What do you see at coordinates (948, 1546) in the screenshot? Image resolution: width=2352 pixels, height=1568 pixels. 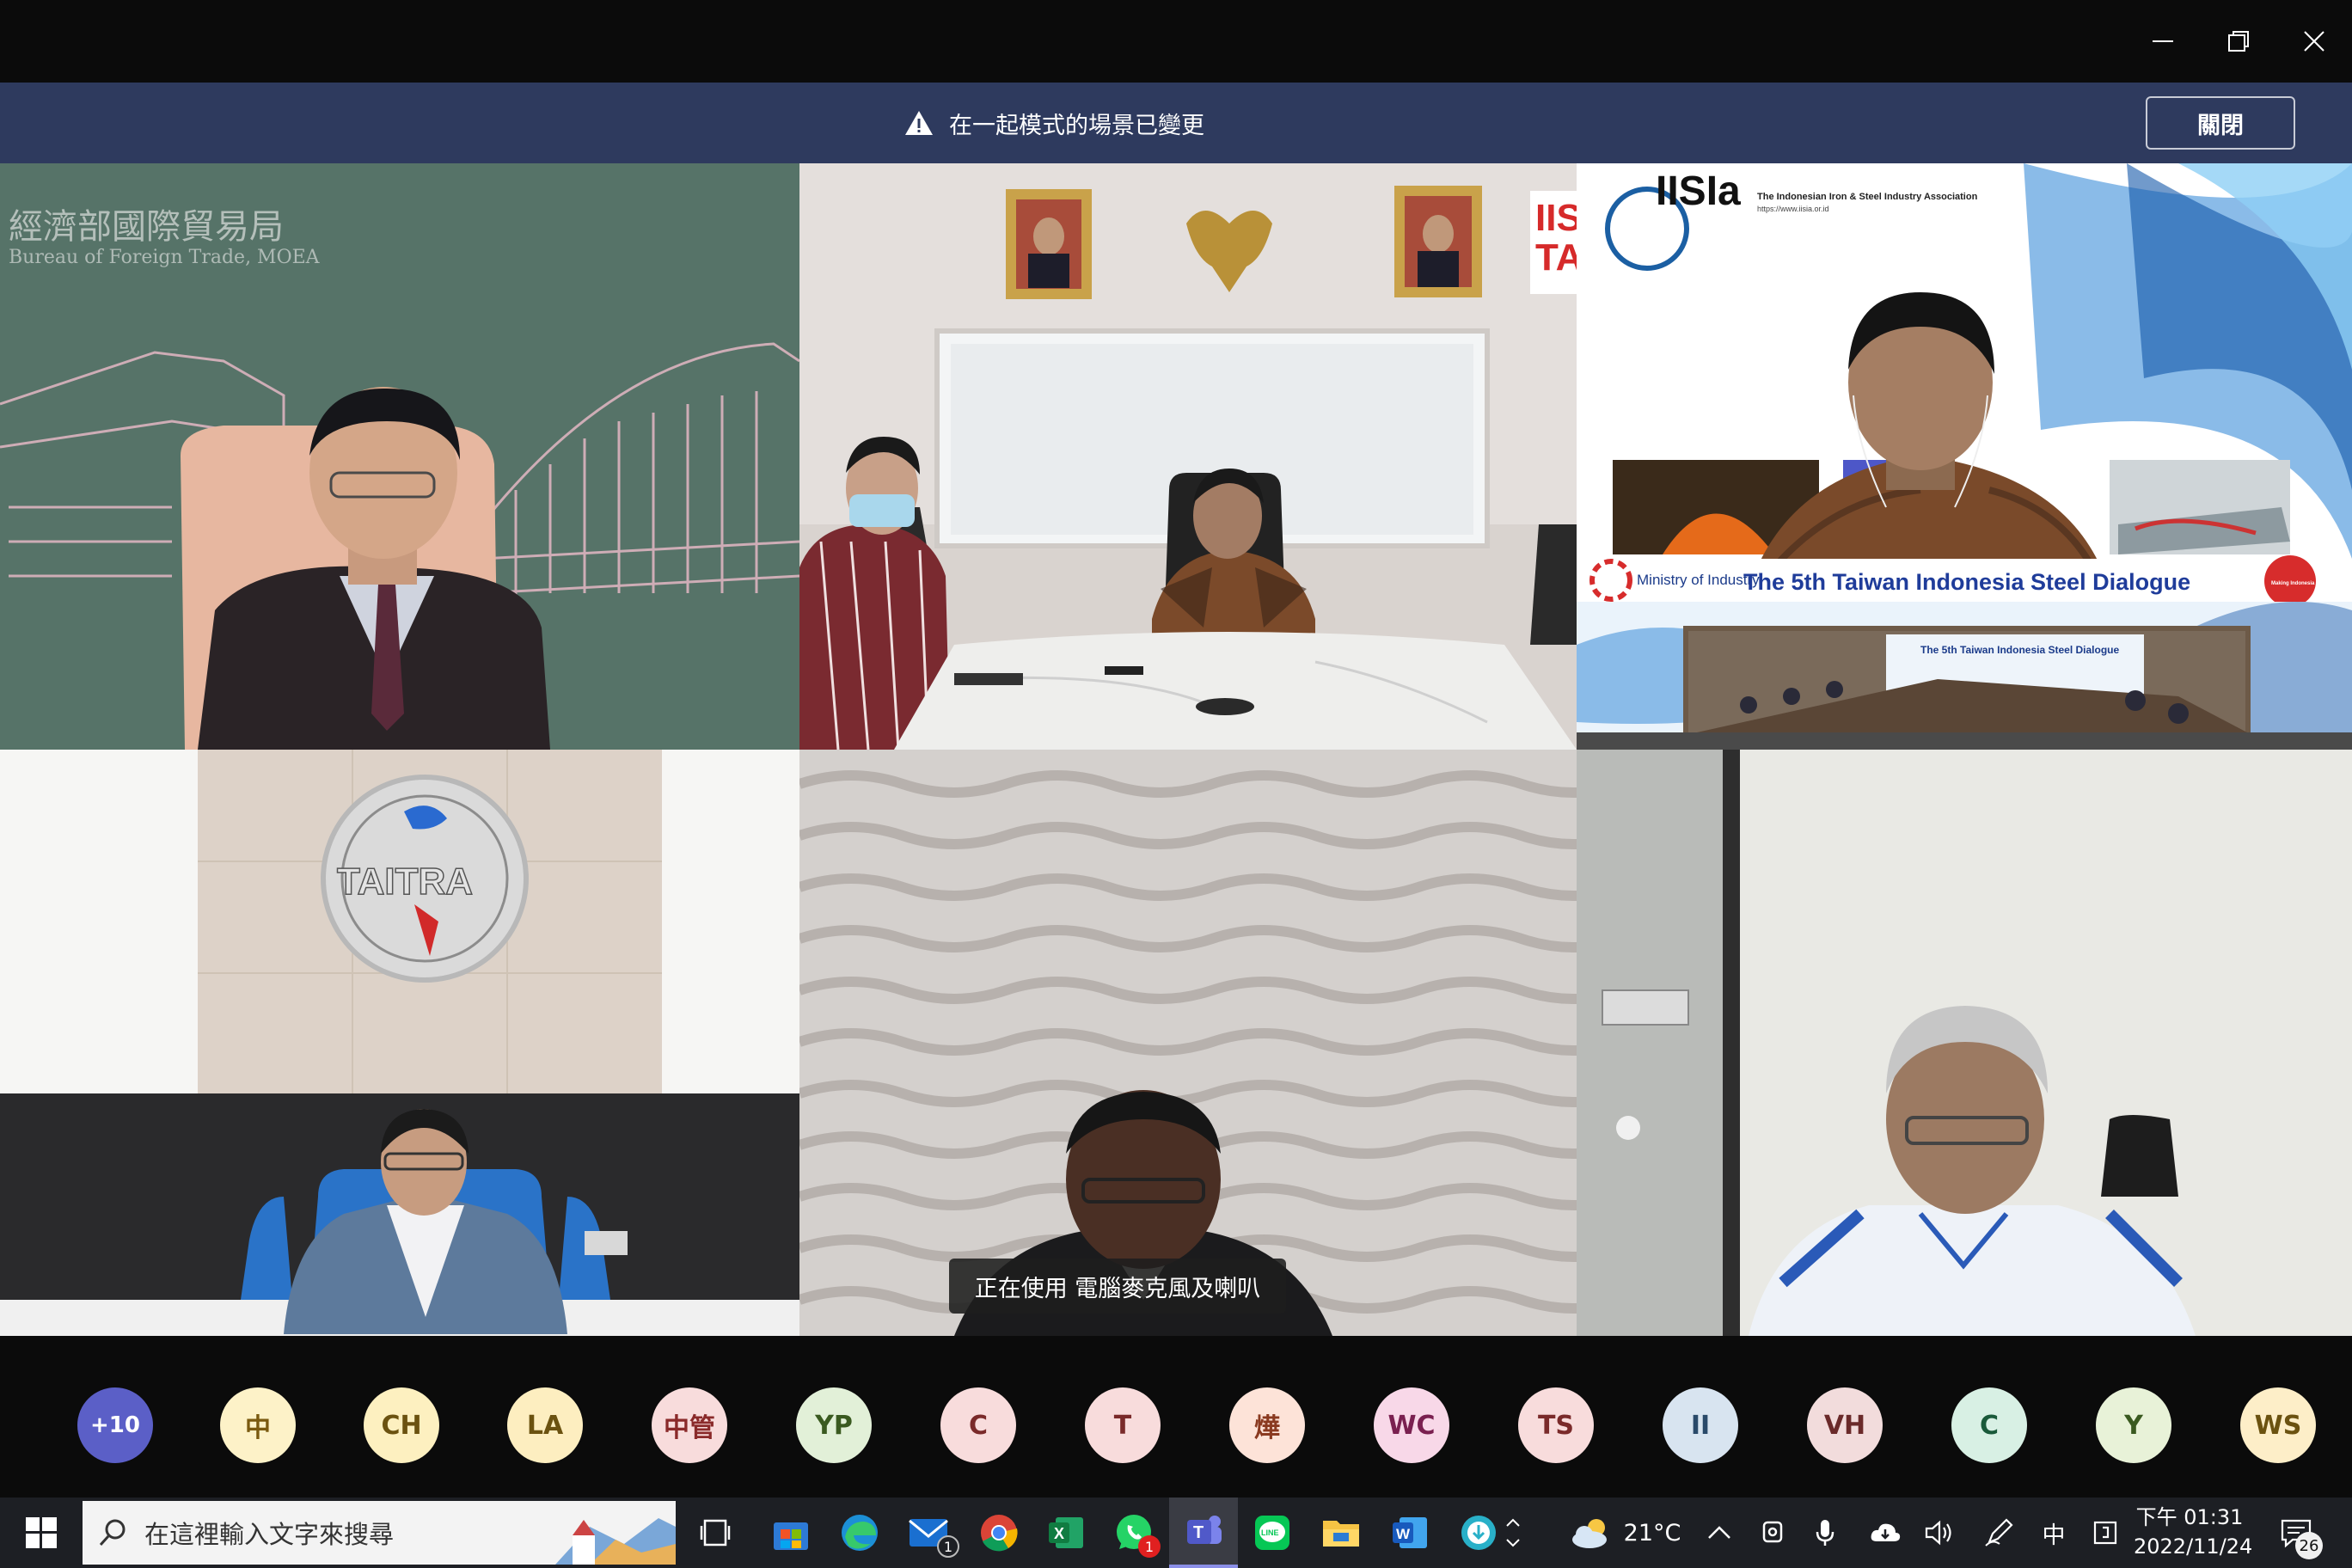 I see `mail-badge: 1` at bounding box center [948, 1546].